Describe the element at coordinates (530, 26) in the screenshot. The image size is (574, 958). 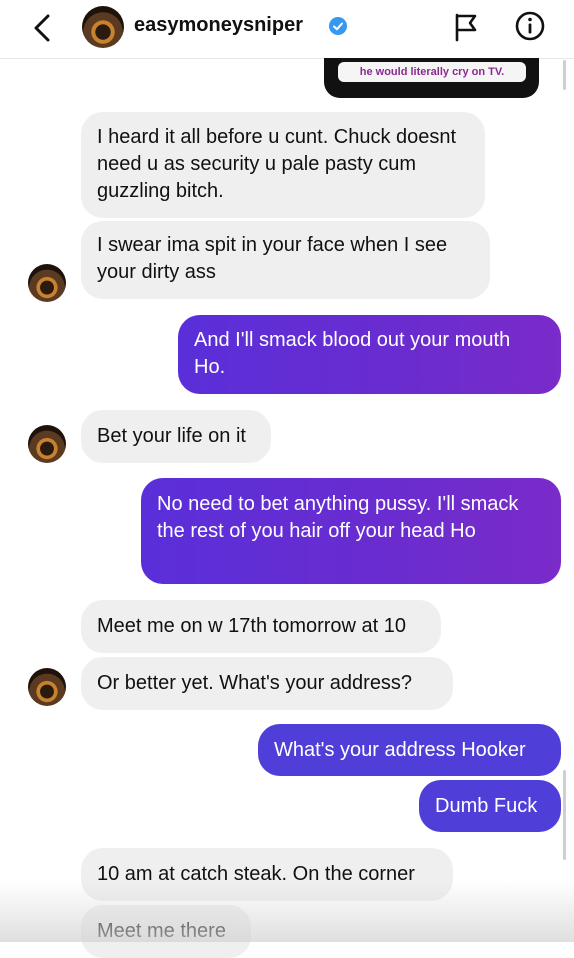
I see `info-icon` at that location.